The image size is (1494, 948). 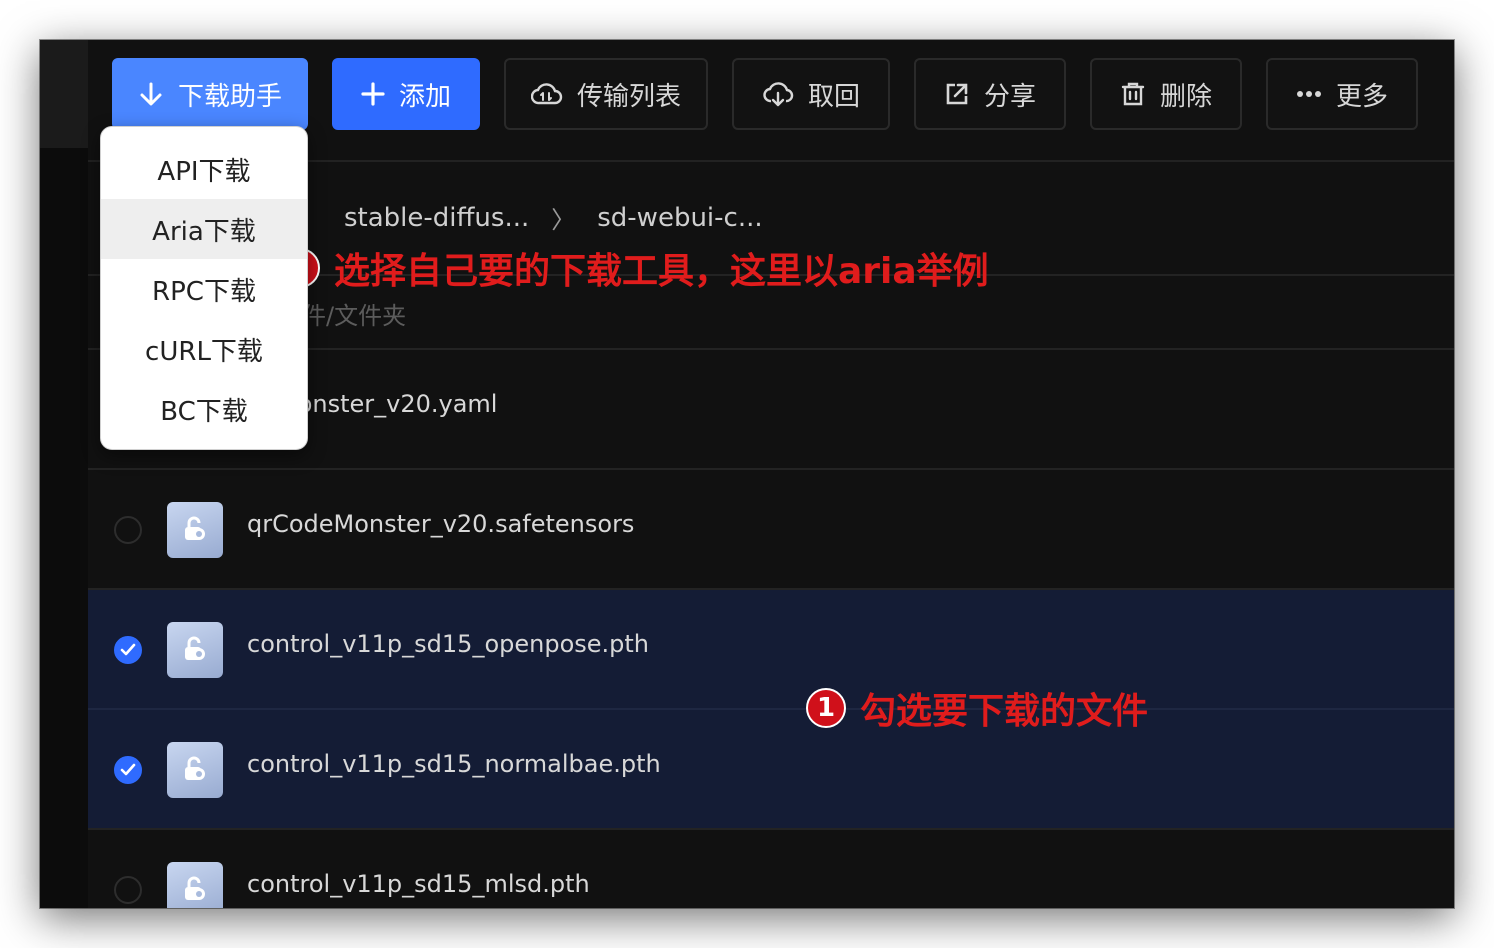 I want to click on delete-button: 删除, so click(x=1166, y=94).